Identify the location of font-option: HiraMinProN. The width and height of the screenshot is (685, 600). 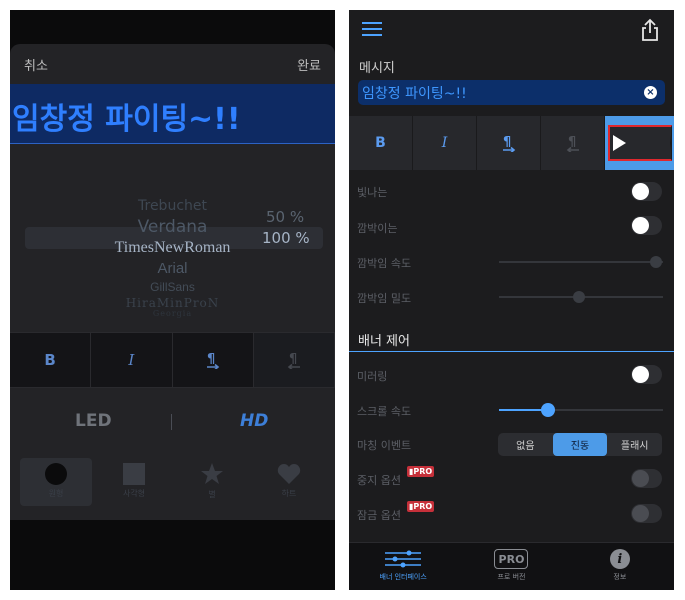
(172, 303).